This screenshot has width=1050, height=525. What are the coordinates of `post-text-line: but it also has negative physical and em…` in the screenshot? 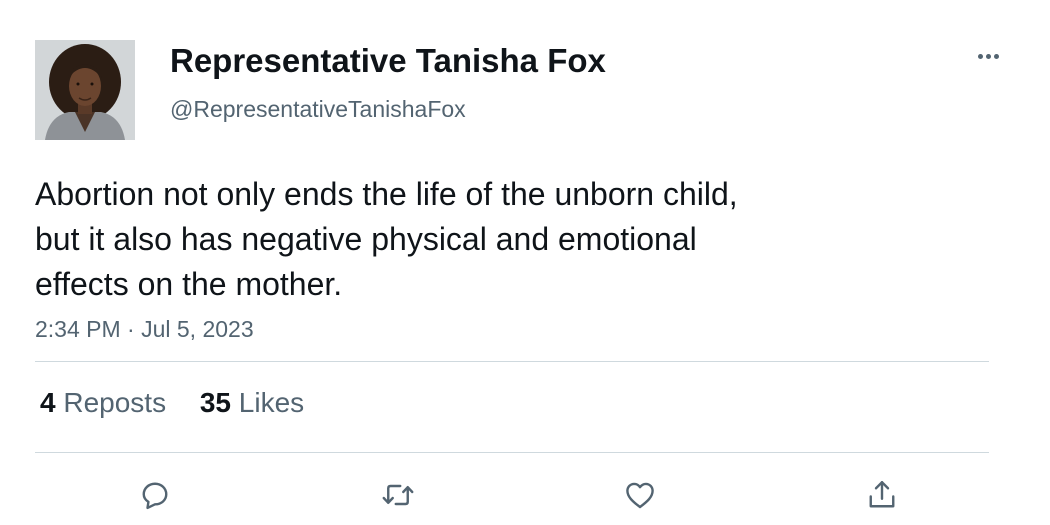 It's located at (366, 239).